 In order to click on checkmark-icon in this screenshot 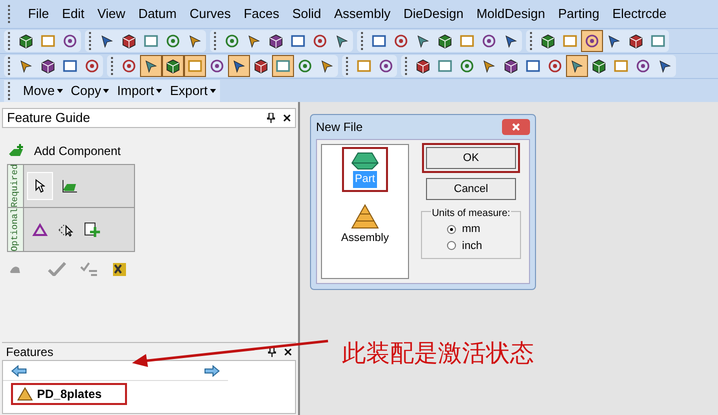, I will do `click(57, 269)`.